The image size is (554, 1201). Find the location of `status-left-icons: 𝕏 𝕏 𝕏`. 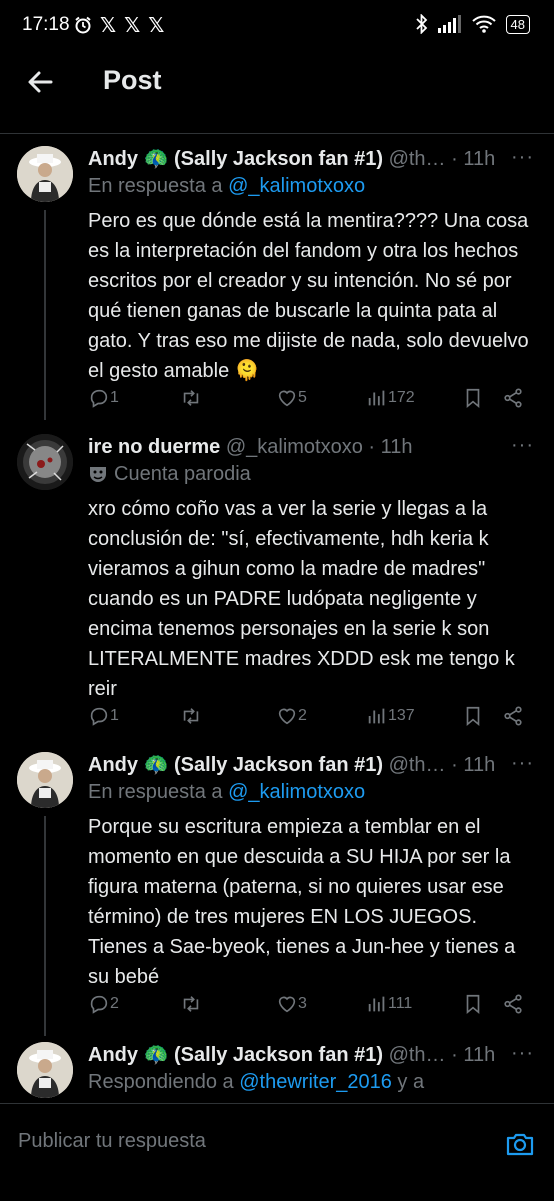

status-left-icons: 𝕏 𝕏 𝕏 is located at coordinates (119, 25).